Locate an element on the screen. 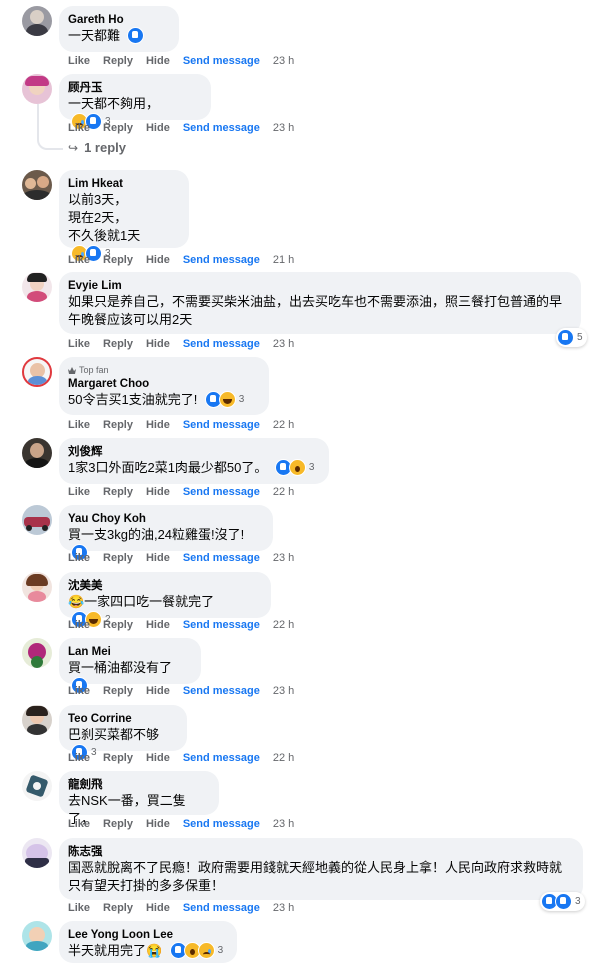 The height and width of the screenshot is (963, 600). comment-author: Gareth Ho is located at coordinates (118, 20).